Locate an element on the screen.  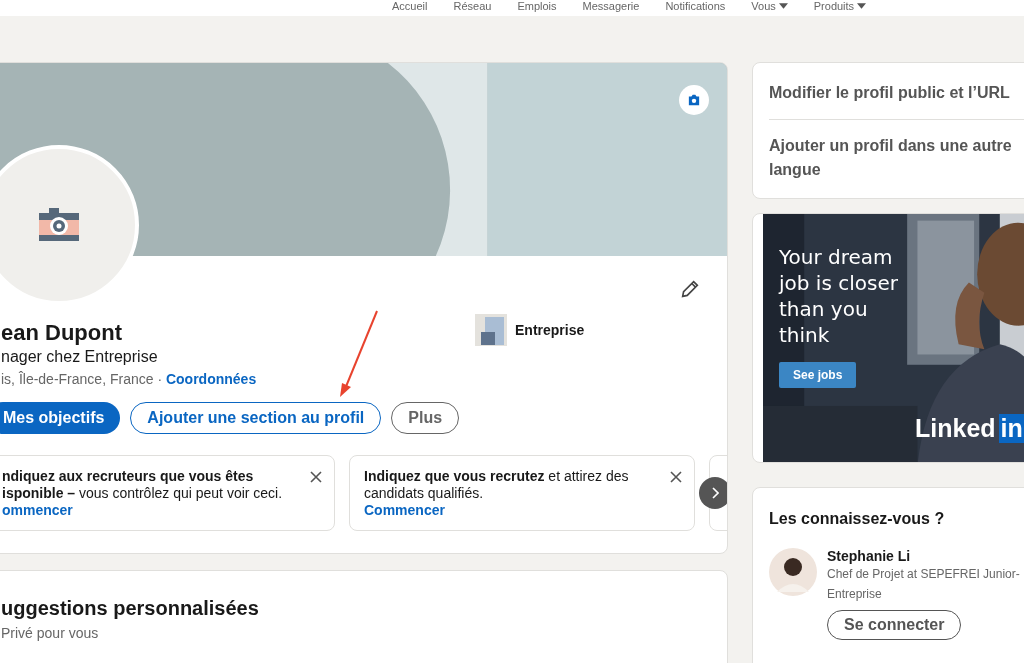
nav-item: Messagerie is located at coordinates (611, 6).